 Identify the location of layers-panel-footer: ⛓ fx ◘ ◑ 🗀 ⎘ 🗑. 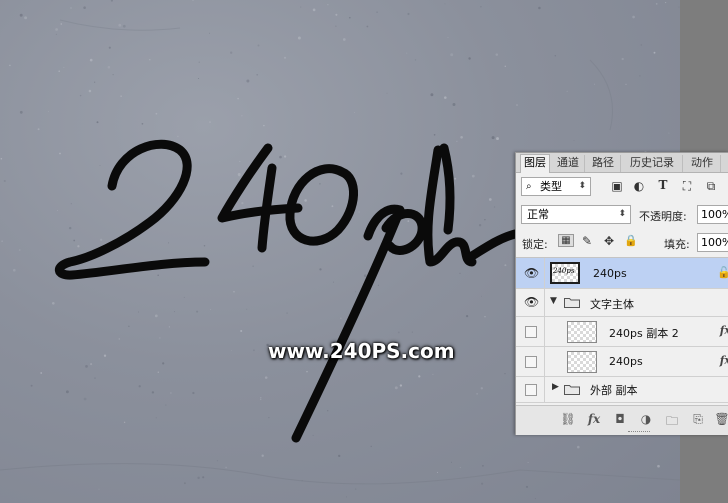
(622, 420).